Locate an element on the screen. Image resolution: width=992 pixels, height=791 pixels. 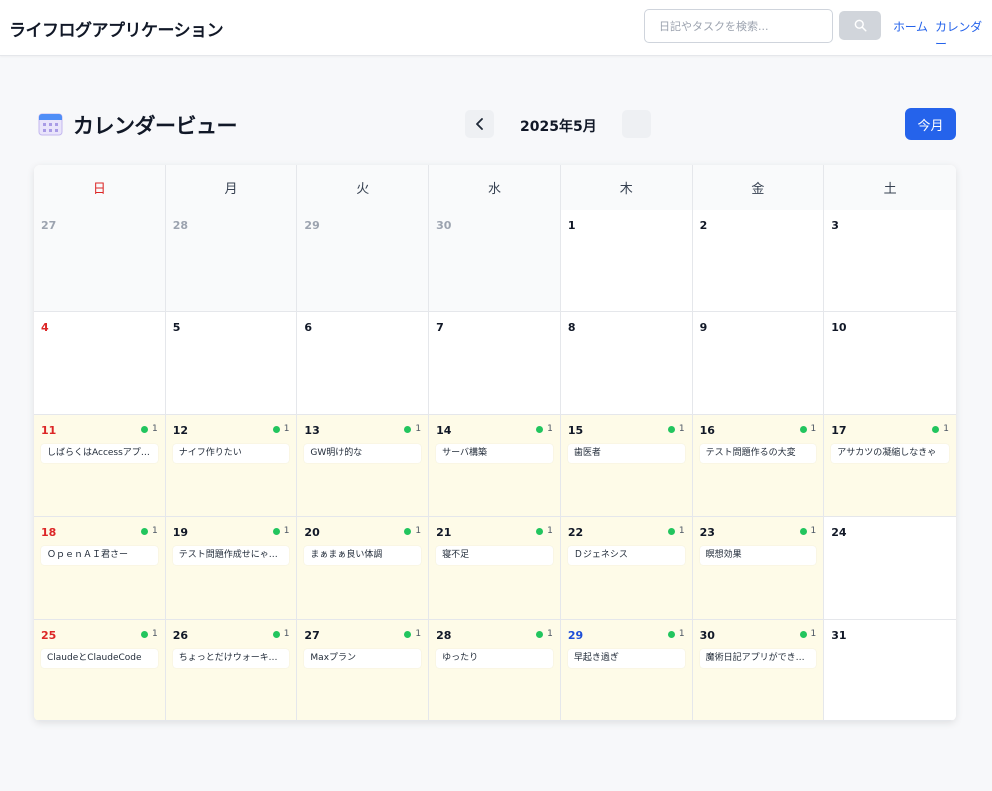
day-cell: 12 1 ナイフ作りたい is located at coordinates (231, 466).